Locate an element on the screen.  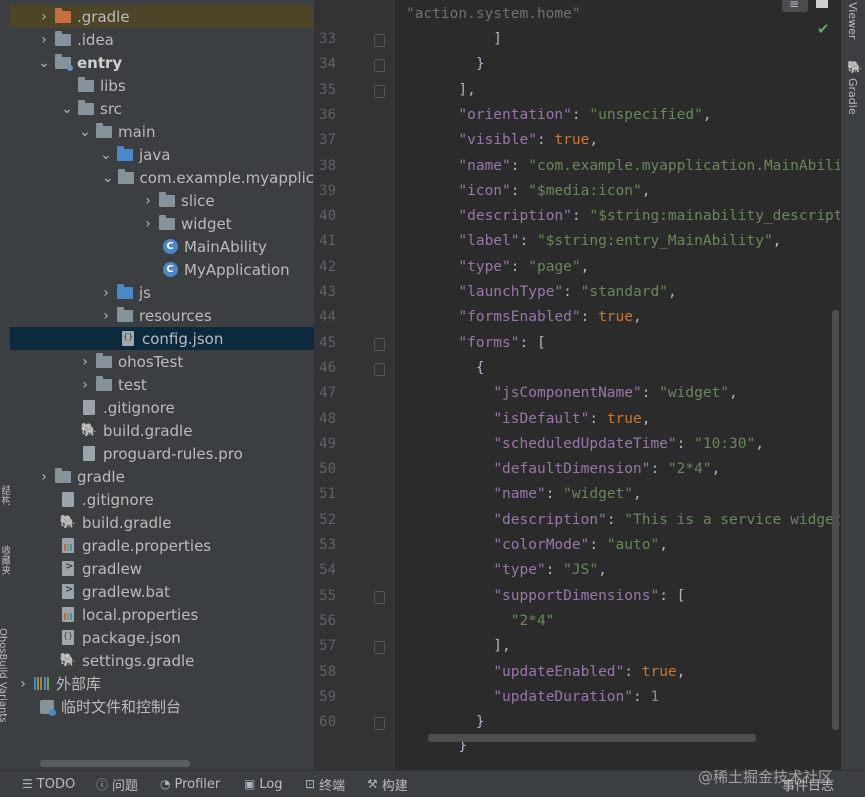
tree-item-label: package.json is located at coordinates (131, 637).